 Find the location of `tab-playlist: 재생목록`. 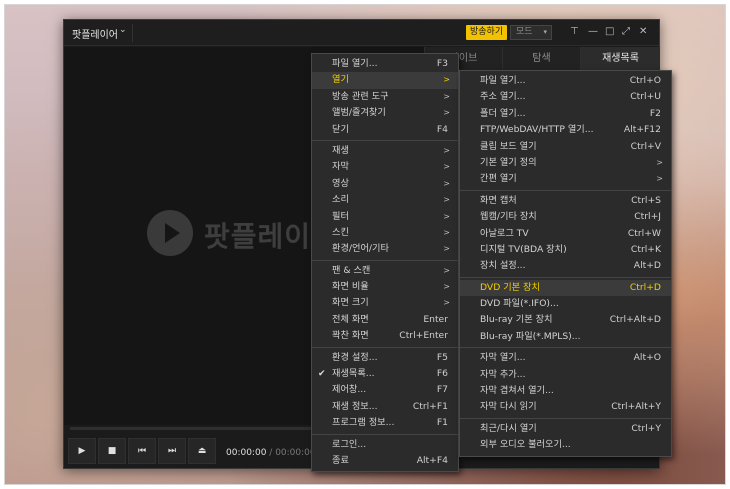

tab-playlist: 재생목록 is located at coordinates (620, 59).